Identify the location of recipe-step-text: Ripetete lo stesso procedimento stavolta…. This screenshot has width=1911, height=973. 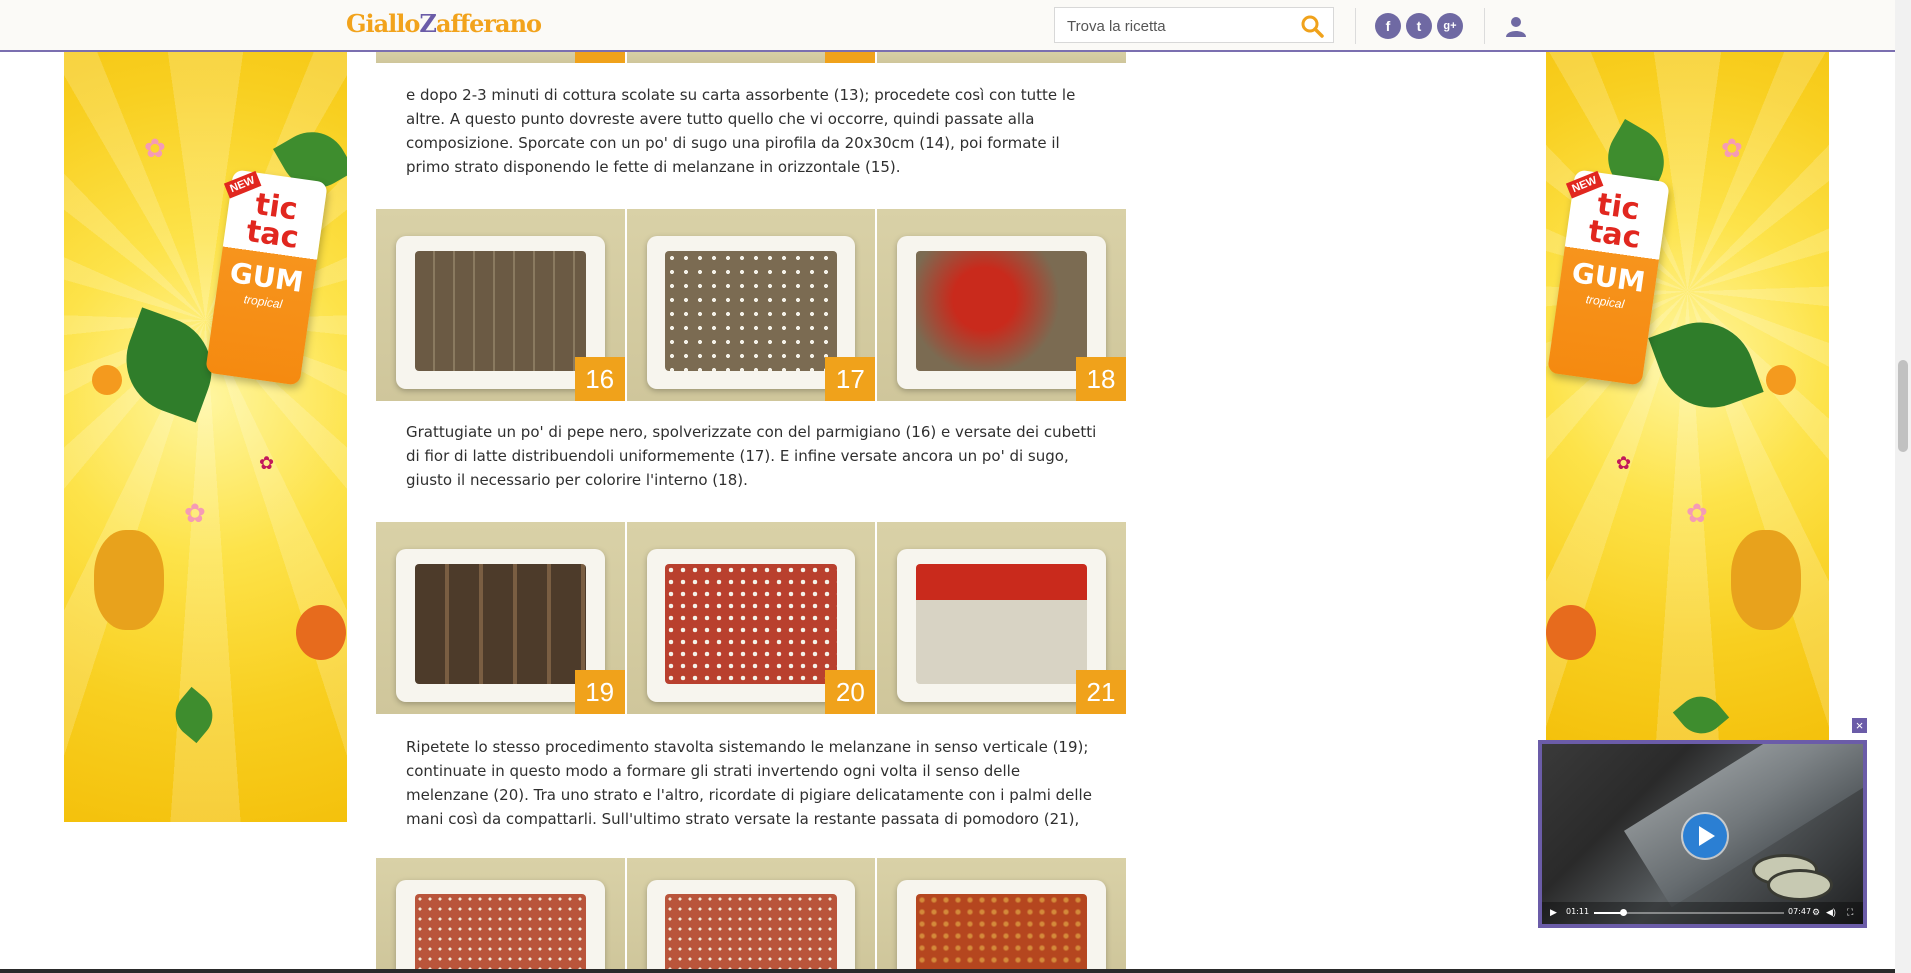
(749, 783).